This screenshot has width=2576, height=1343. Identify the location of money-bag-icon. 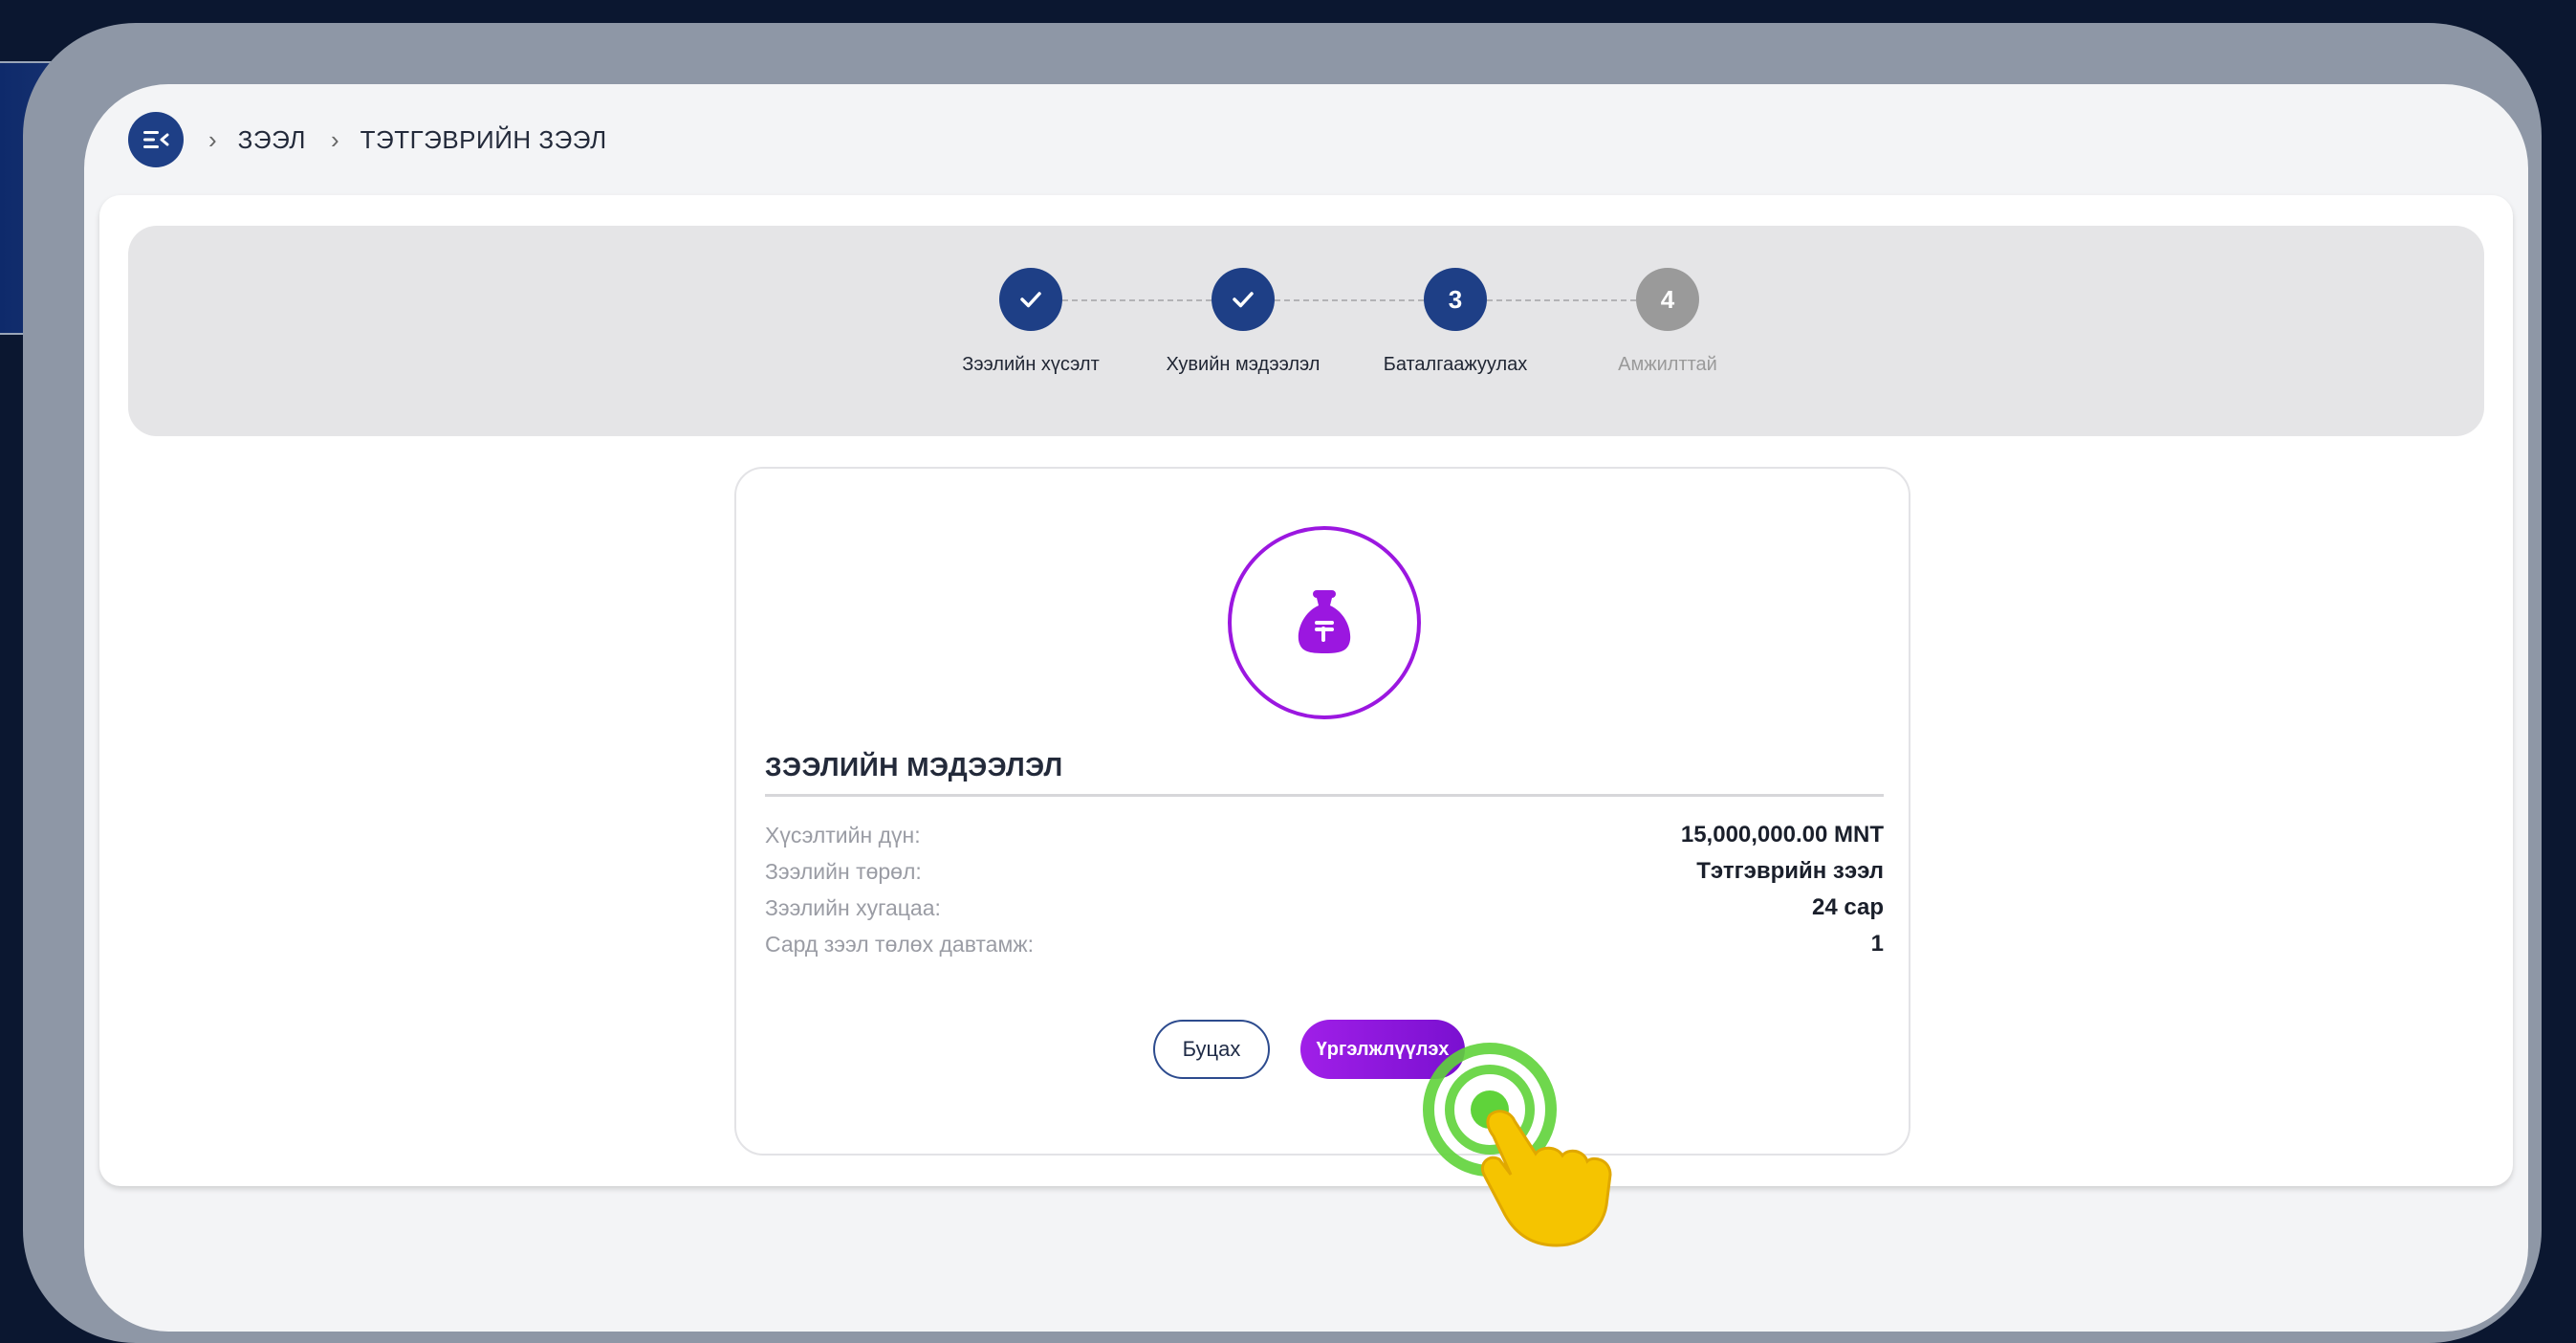
(1324, 621).